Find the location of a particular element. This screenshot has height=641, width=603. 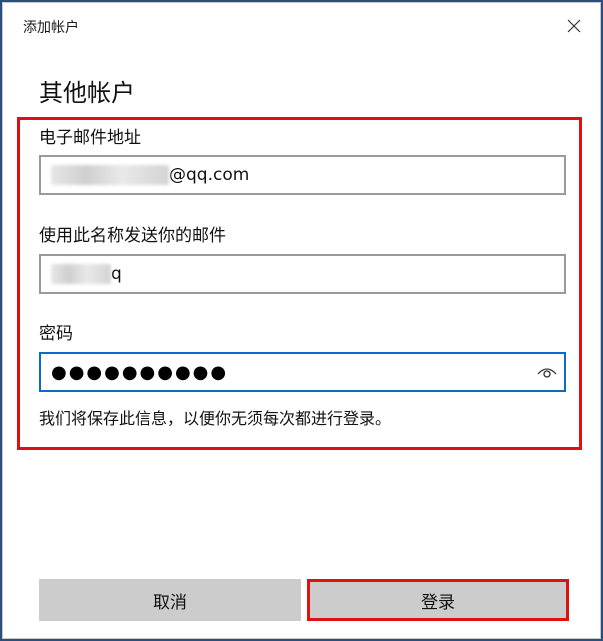

password-field: ●●●●●●●●●● is located at coordinates (302, 372).